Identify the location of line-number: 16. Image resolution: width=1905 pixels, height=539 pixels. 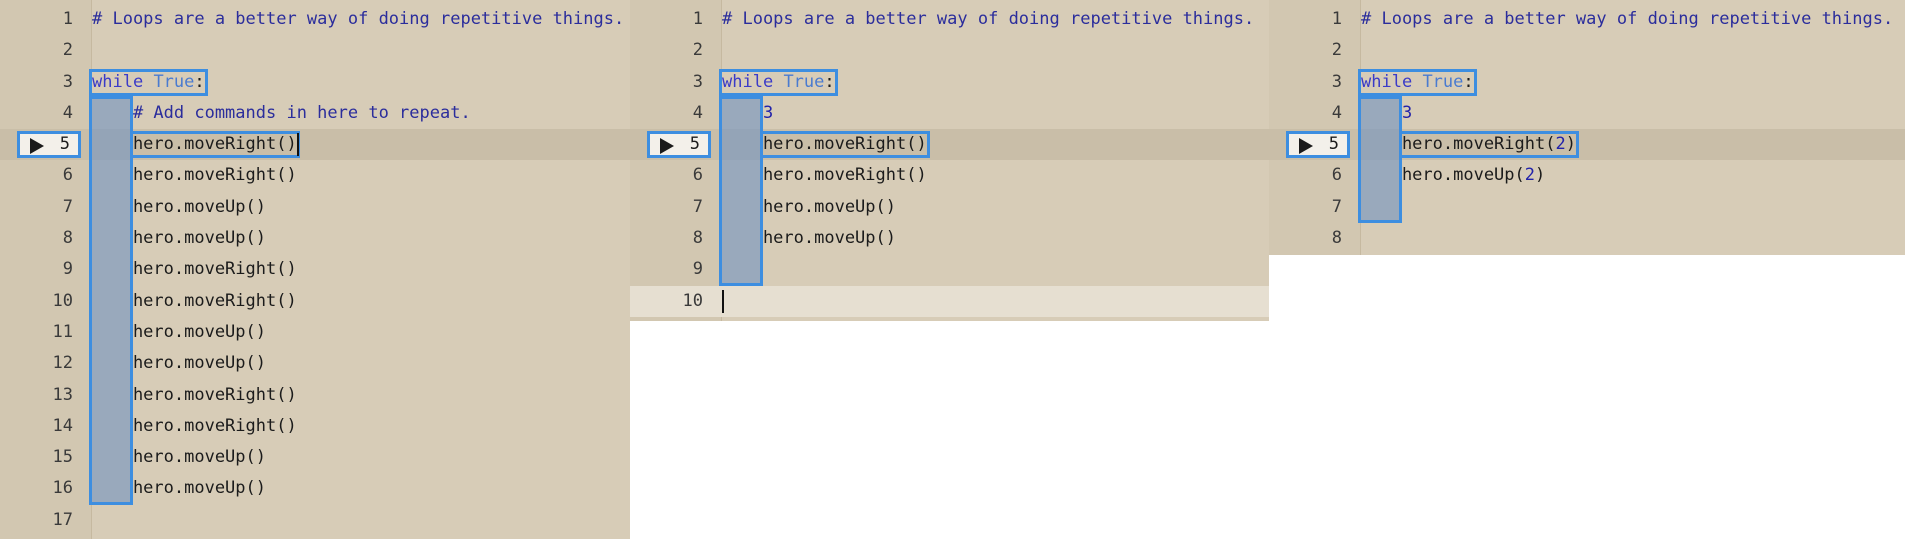
(62, 488).